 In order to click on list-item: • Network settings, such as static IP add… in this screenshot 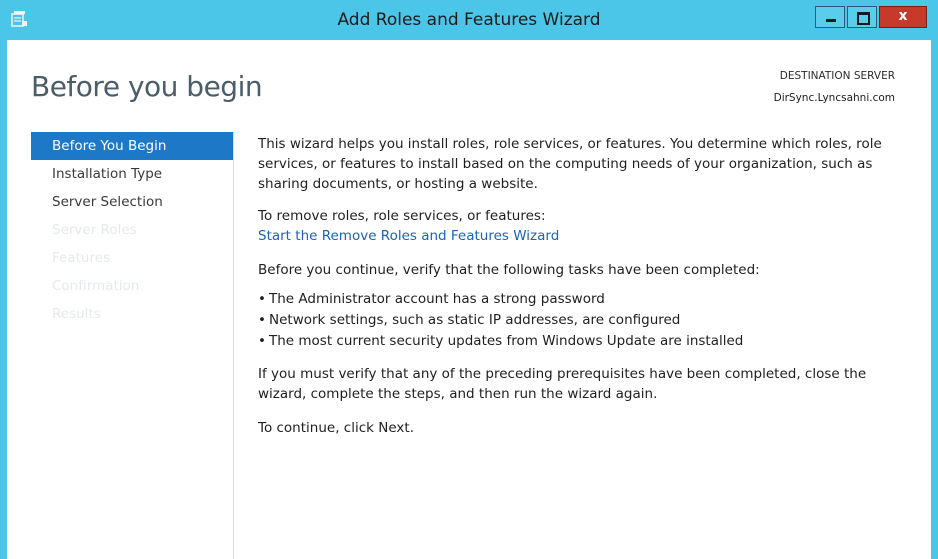, I will do `click(469, 320)`.